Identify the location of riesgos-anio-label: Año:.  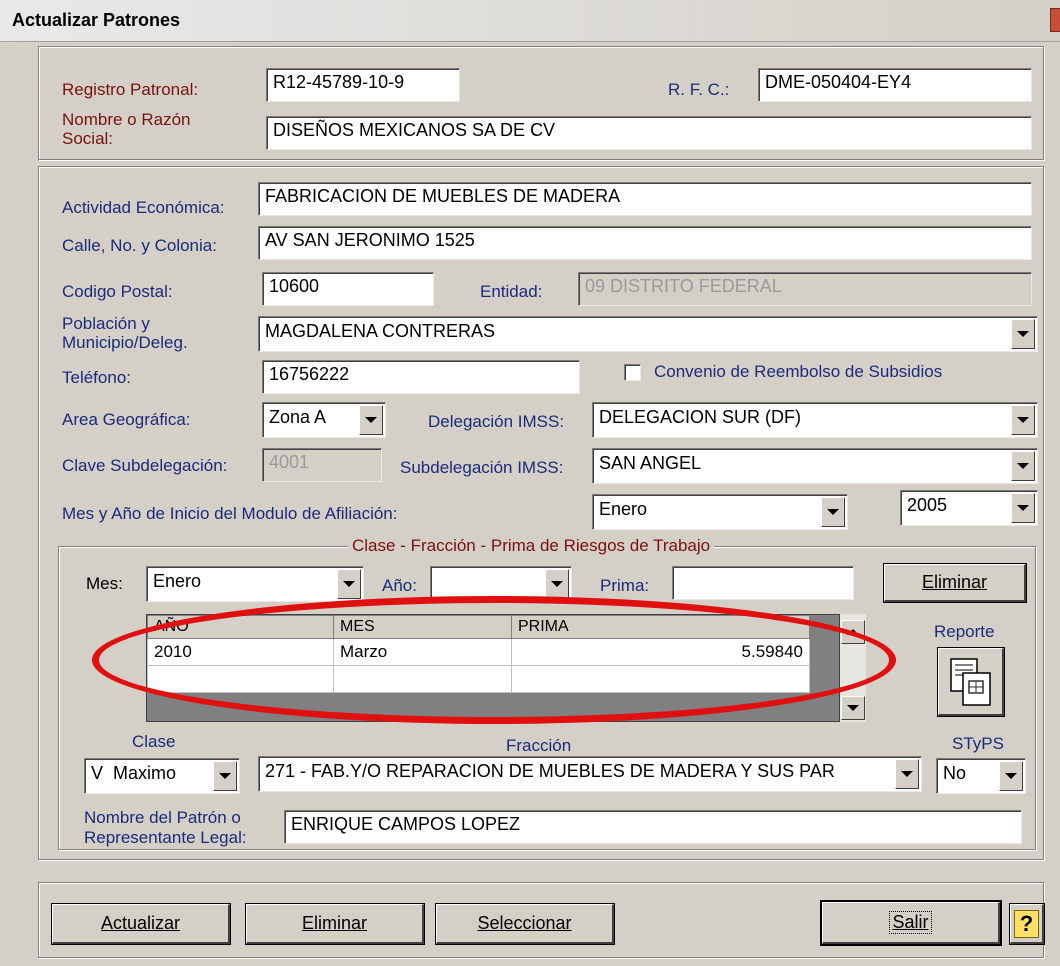
(399, 585).